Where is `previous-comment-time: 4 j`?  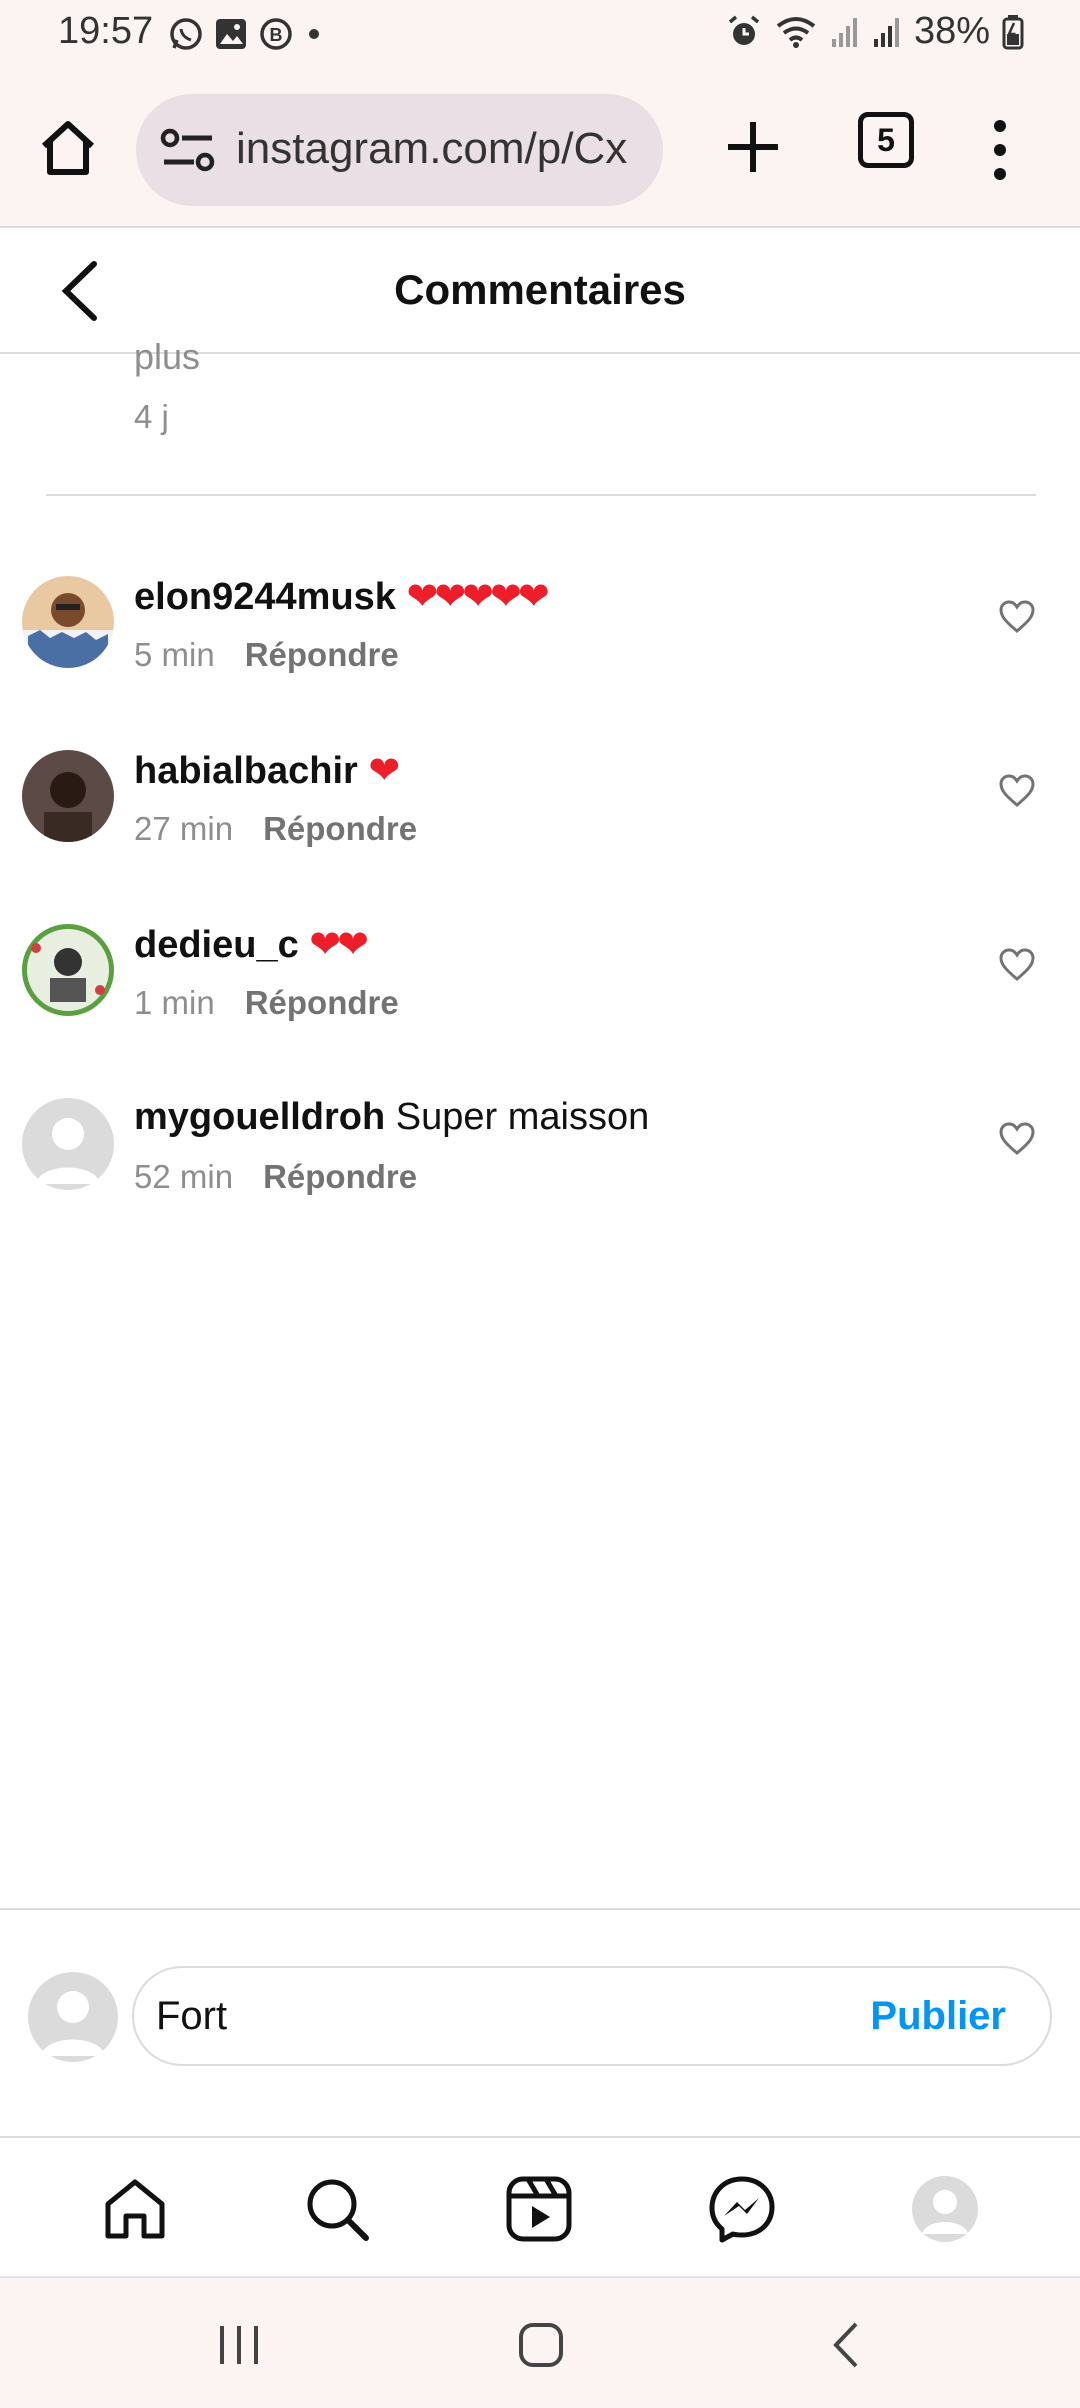
previous-comment-time: 4 j is located at coordinates (151, 416).